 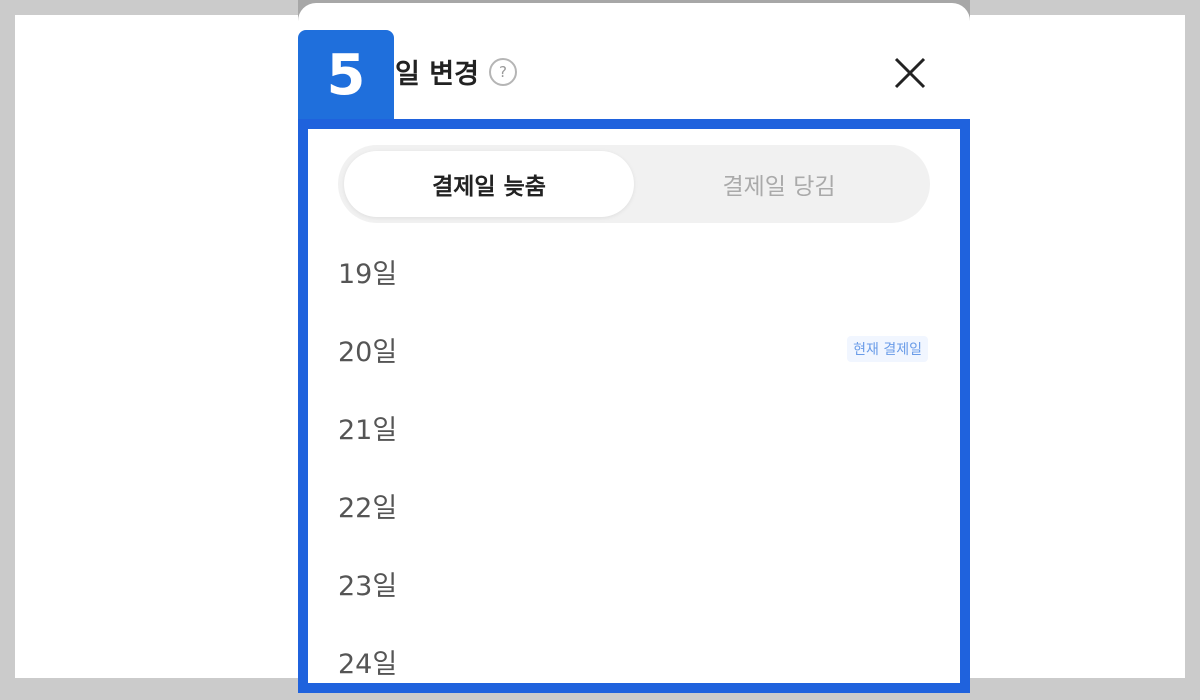 What do you see at coordinates (368, 430) in the screenshot?
I see `day-label: 21일` at bounding box center [368, 430].